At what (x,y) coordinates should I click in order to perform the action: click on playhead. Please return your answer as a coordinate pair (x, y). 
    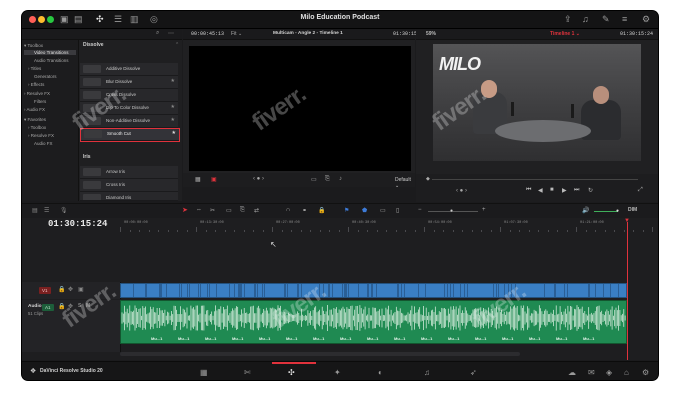
    Looking at the image, I should click on (627, 291).